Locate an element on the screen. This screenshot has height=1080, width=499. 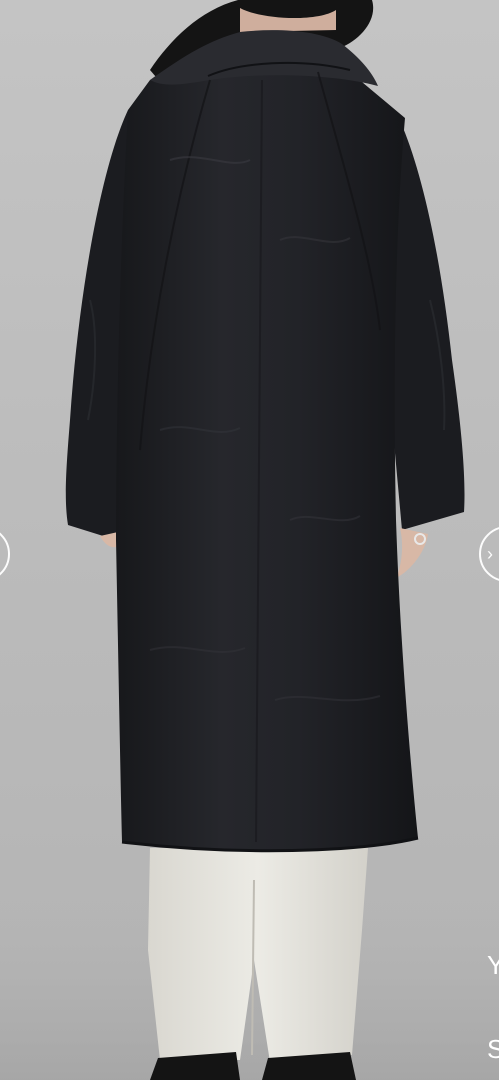
cropped-side-text-top: Y is located at coordinates (493, 965).